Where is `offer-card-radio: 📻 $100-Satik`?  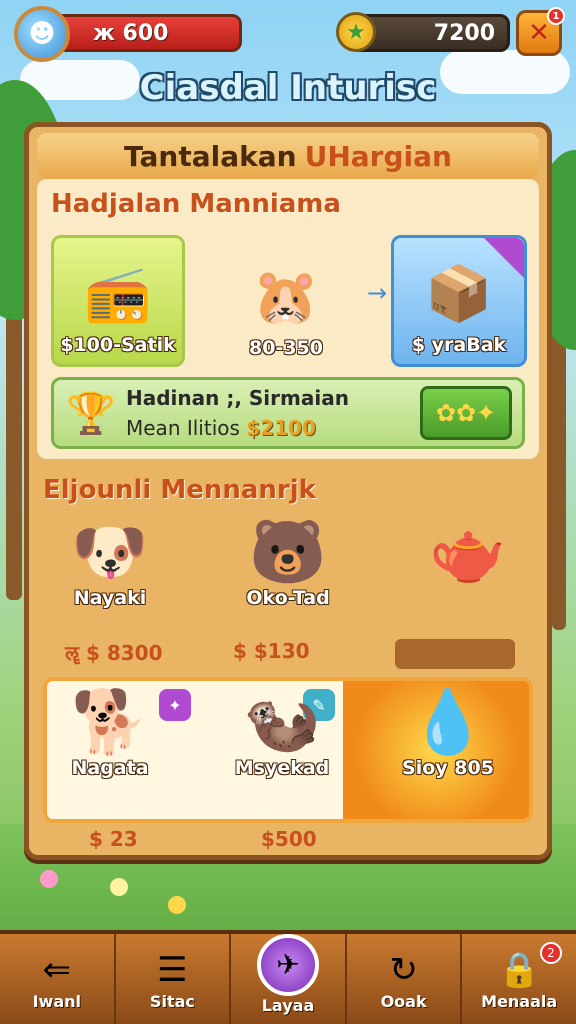
offer-card-radio: 📻 $100-Satik is located at coordinates (118, 301).